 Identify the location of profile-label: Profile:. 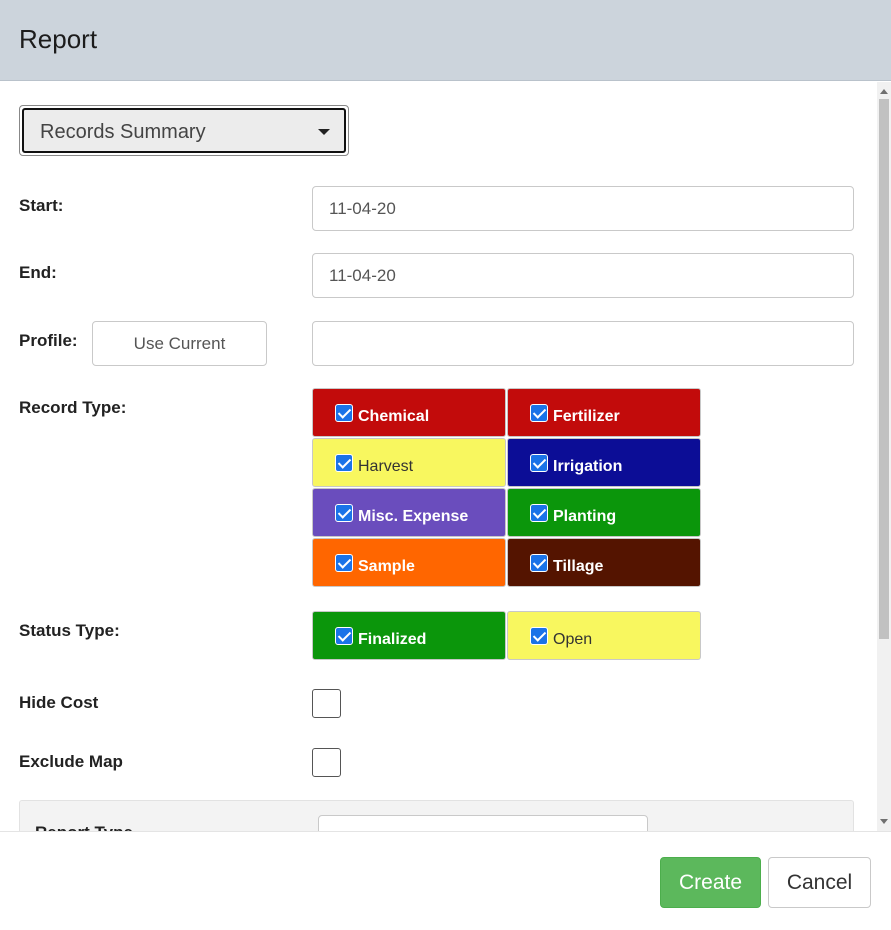
(48, 340).